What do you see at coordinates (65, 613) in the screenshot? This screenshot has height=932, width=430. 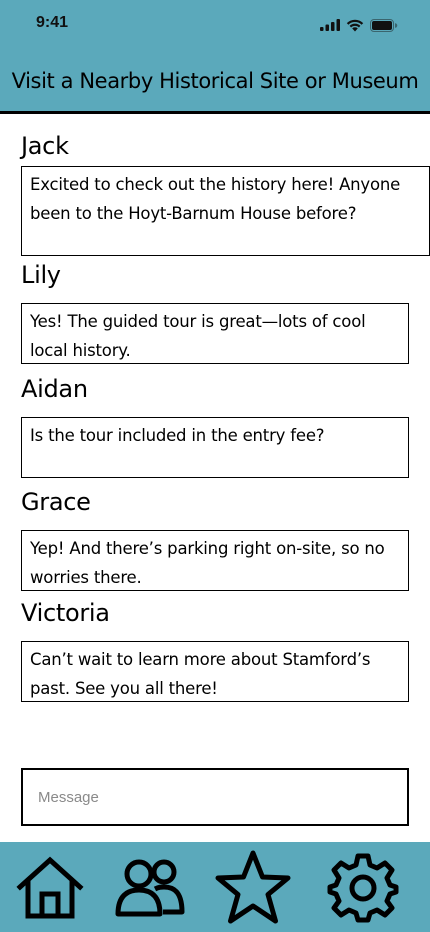 I see `message-author: Victoria` at bounding box center [65, 613].